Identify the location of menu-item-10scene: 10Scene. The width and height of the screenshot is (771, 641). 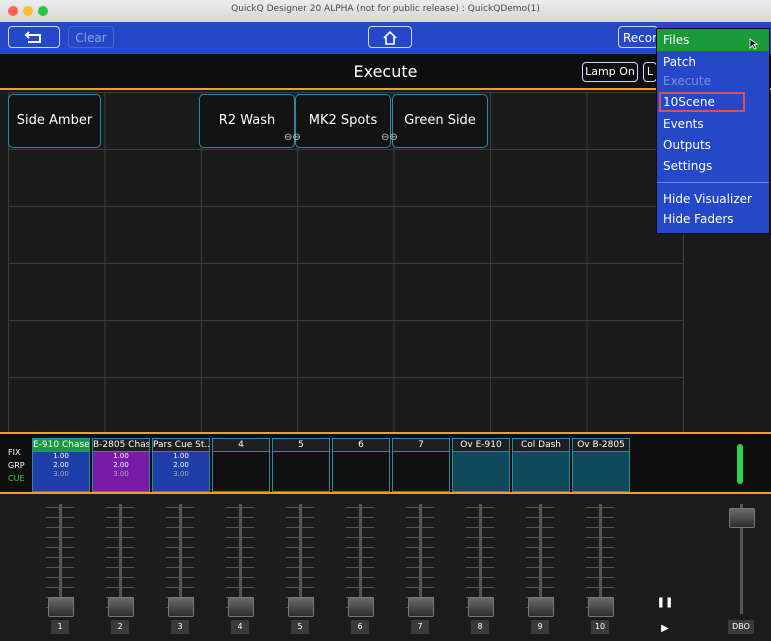
(689, 102).